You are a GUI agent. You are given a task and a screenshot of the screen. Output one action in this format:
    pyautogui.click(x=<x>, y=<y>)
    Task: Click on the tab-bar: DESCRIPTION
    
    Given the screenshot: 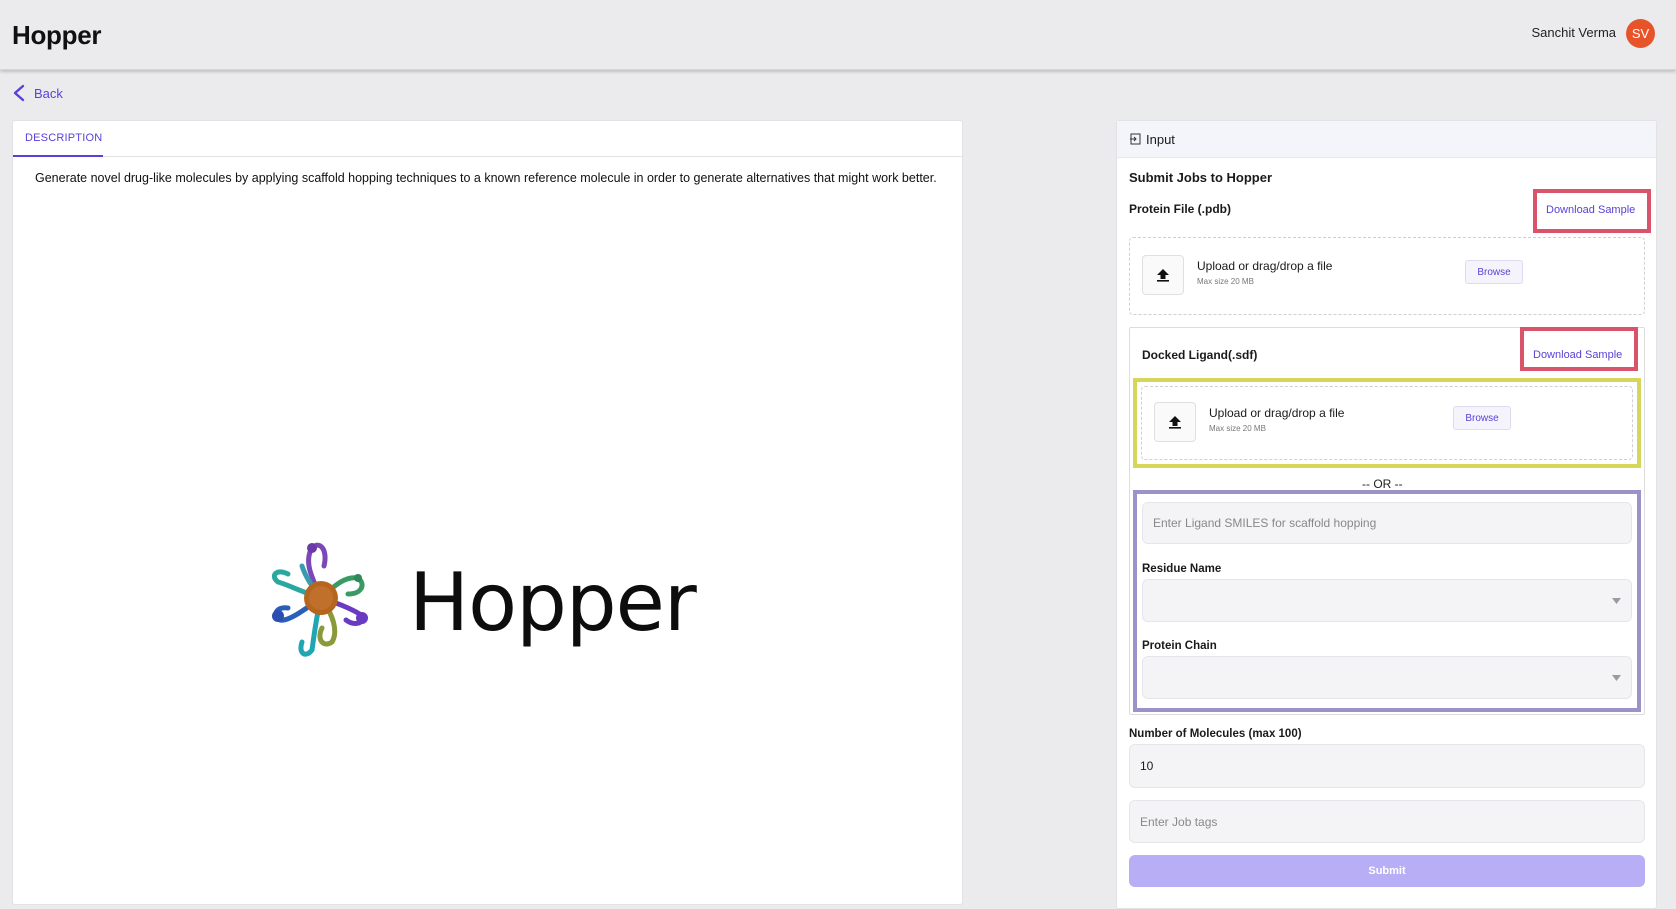 What is the action you would take?
    pyautogui.click(x=487, y=139)
    